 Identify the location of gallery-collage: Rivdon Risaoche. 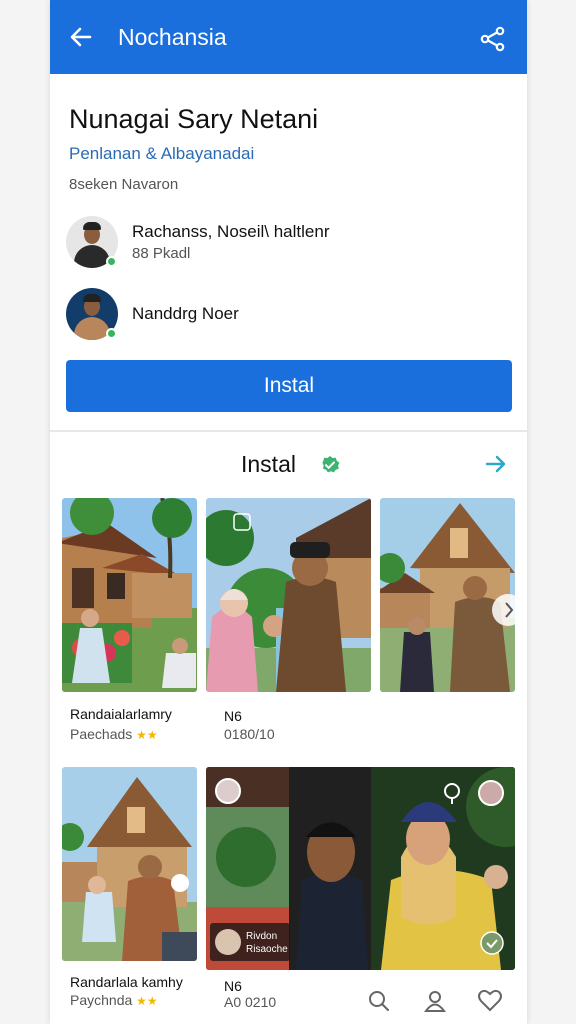
(360, 868).